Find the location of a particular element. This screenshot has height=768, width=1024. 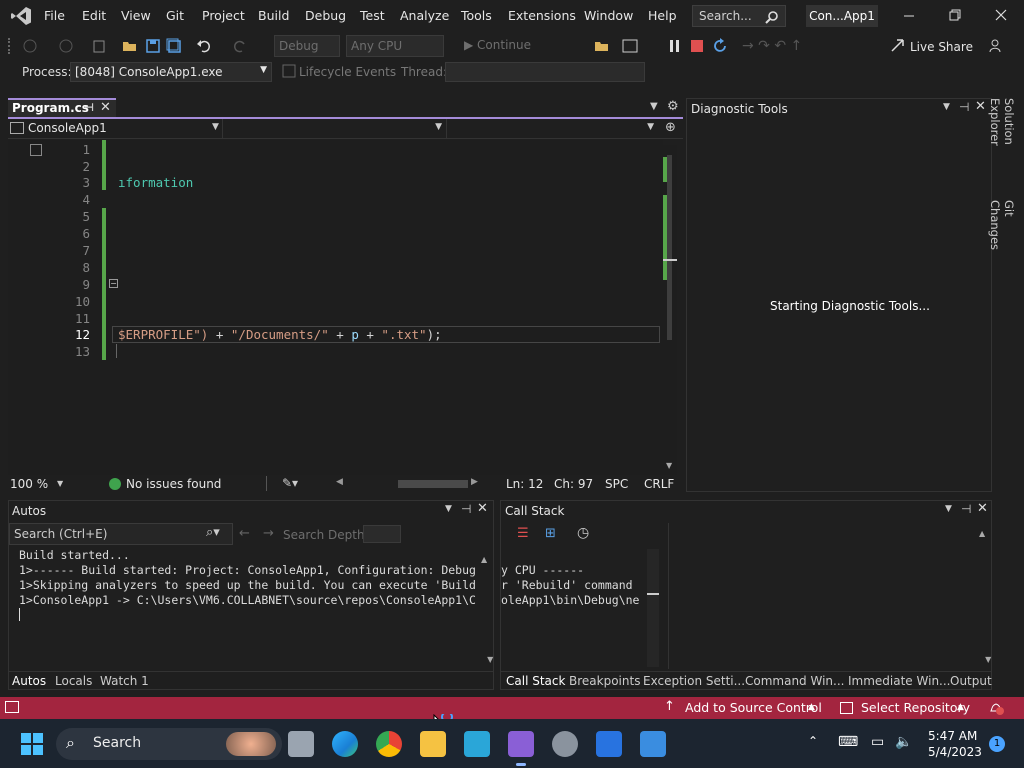

menu-test: Test is located at coordinates (372, 15).